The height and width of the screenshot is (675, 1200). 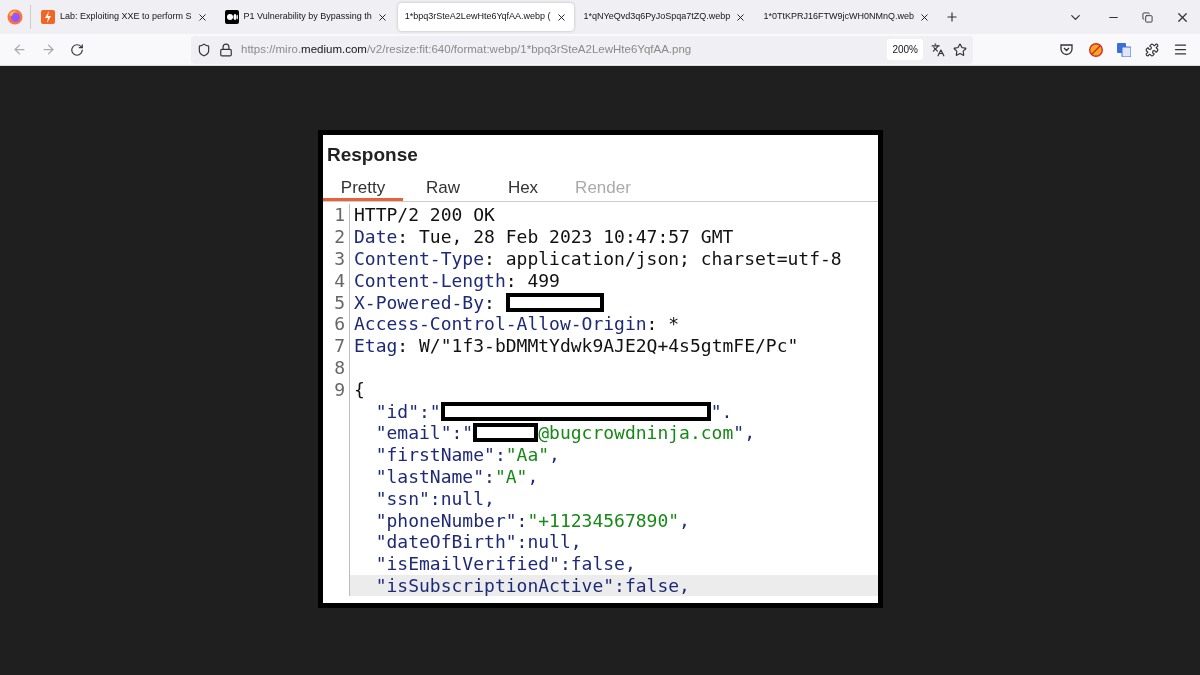 I want to click on line-number: 1, so click(x=339, y=215).